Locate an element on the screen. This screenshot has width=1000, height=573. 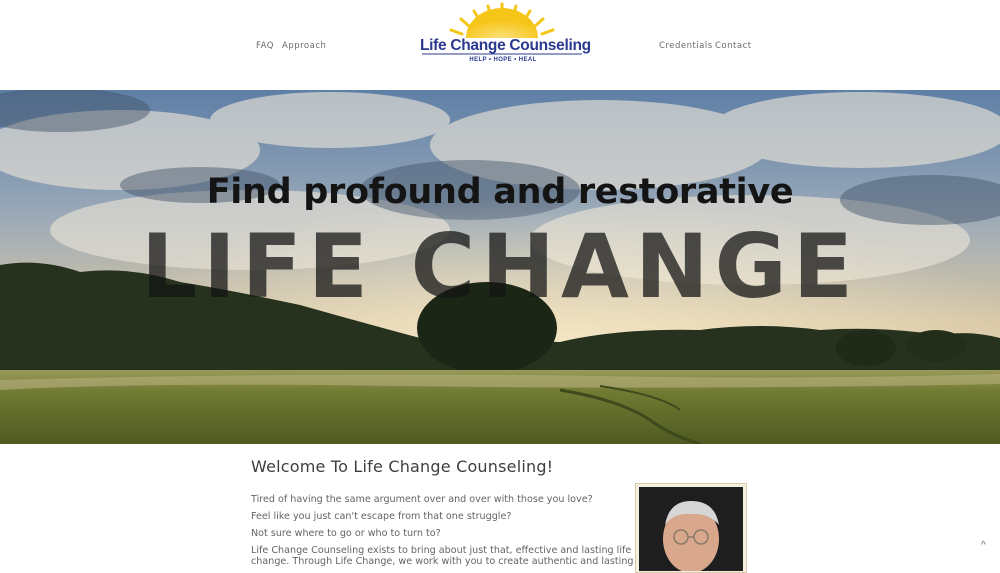
welcome-line: Not sure where to go or who to turn to? is located at coordinates (346, 533).